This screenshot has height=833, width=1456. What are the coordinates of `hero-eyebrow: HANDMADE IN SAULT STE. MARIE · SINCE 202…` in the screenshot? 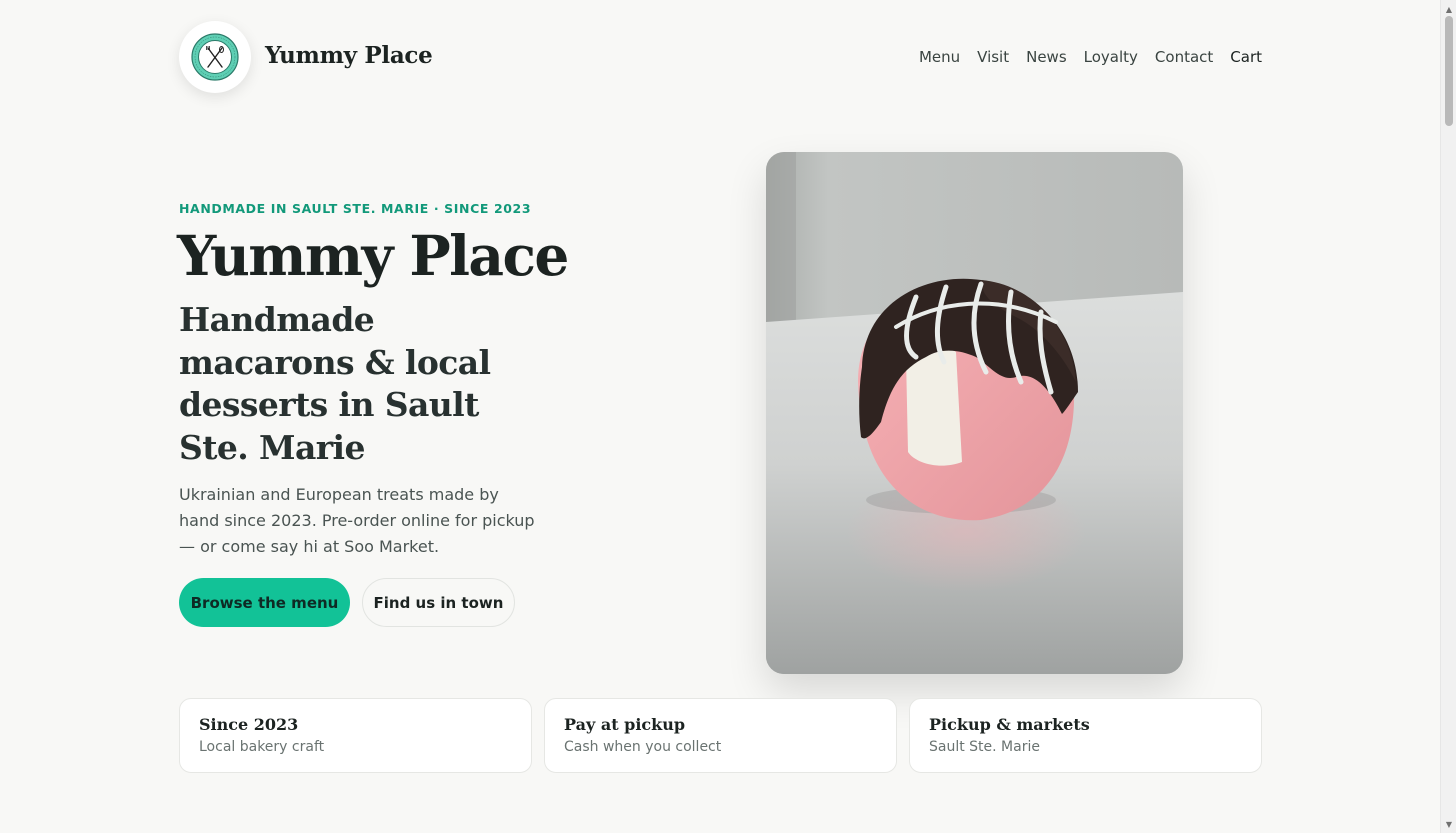 It's located at (355, 208).